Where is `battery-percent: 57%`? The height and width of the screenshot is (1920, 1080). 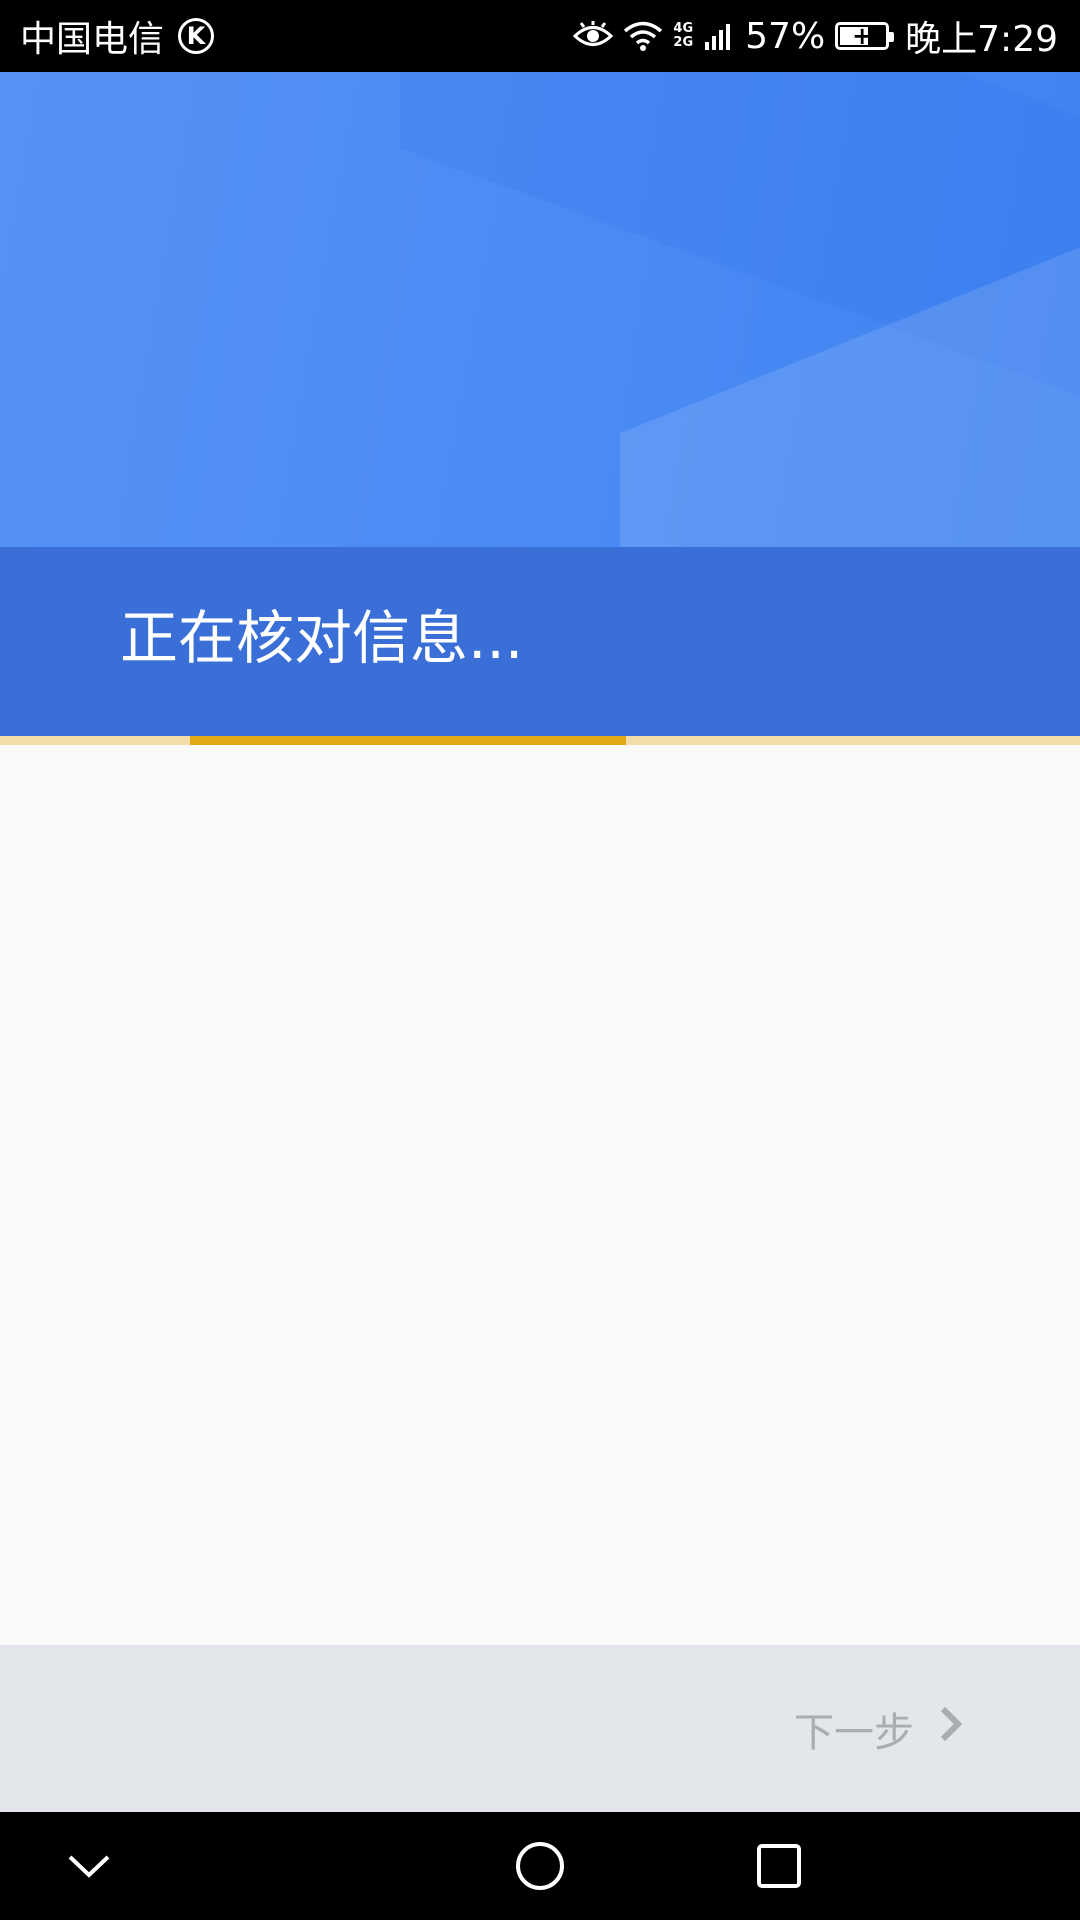 battery-percent: 57% is located at coordinates (785, 36).